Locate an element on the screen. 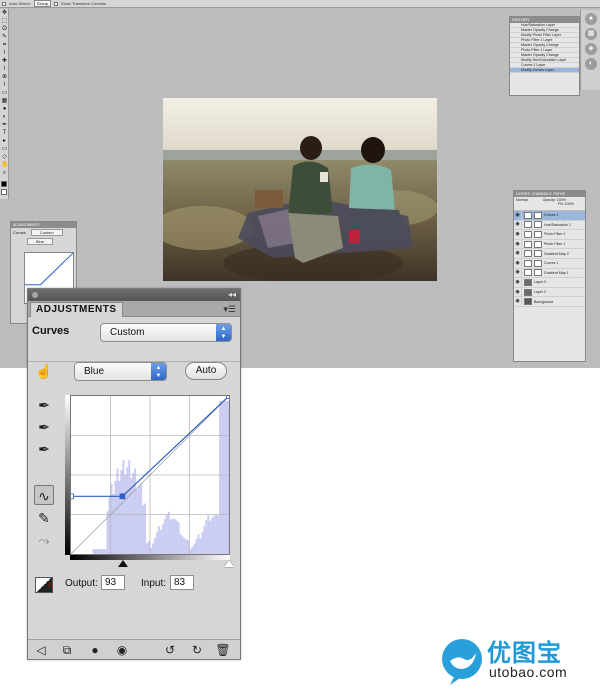  path-select-tool-icon: ▸ is located at coordinates (4, 141).